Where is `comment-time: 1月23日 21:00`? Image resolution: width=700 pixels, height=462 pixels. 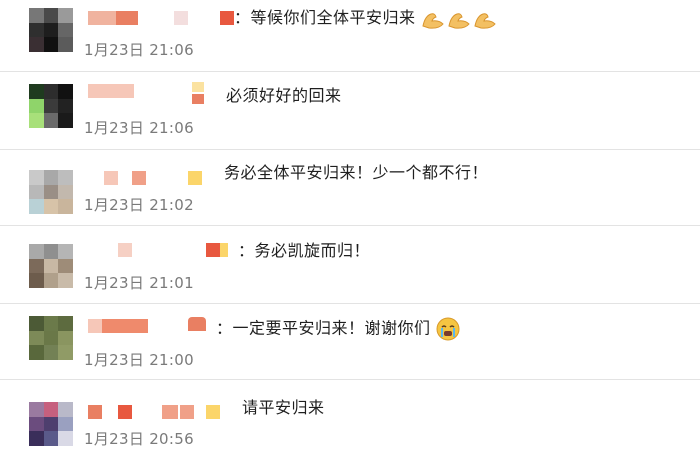
comment-time: 1月23日 21:00 is located at coordinates (139, 360).